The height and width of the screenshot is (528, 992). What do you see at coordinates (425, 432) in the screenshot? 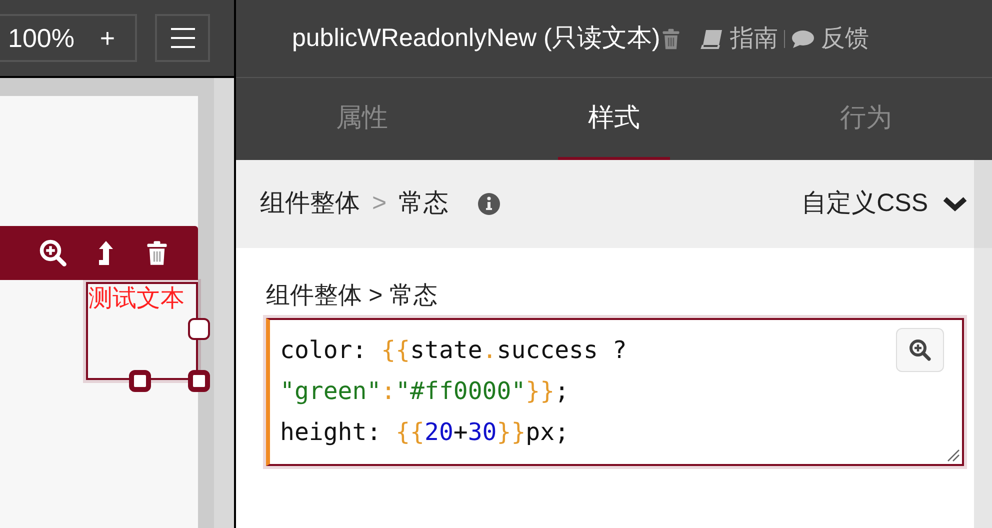
I see `code-line: height: {{20+30}}px;` at bounding box center [425, 432].